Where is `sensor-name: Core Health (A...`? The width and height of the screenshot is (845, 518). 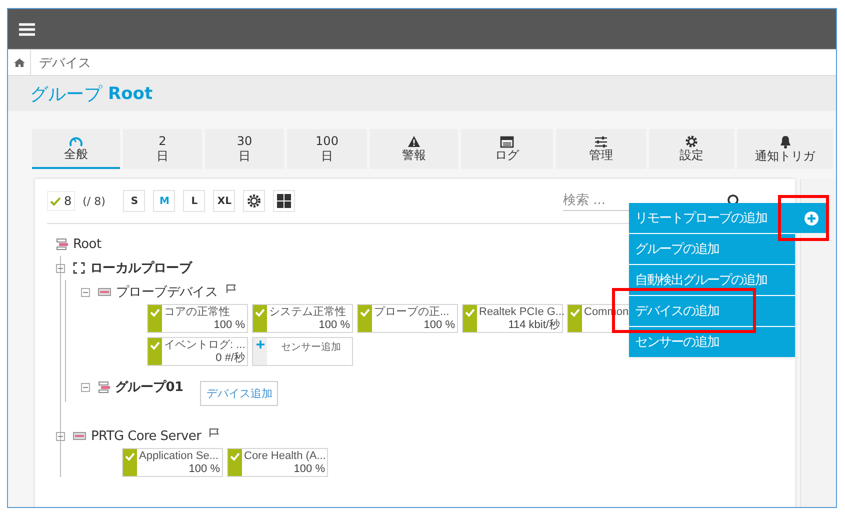
sensor-name: Core Health (A... is located at coordinates (285, 456).